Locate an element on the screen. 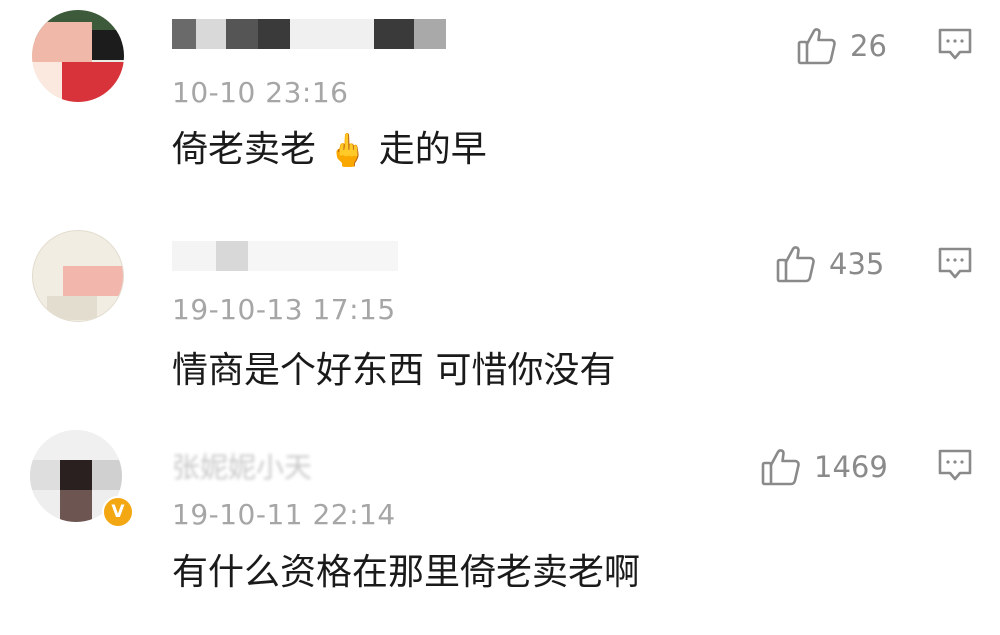 The width and height of the screenshot is (1000, 635). comment-text-part: 走的早 is located at coordinates (432, 149).